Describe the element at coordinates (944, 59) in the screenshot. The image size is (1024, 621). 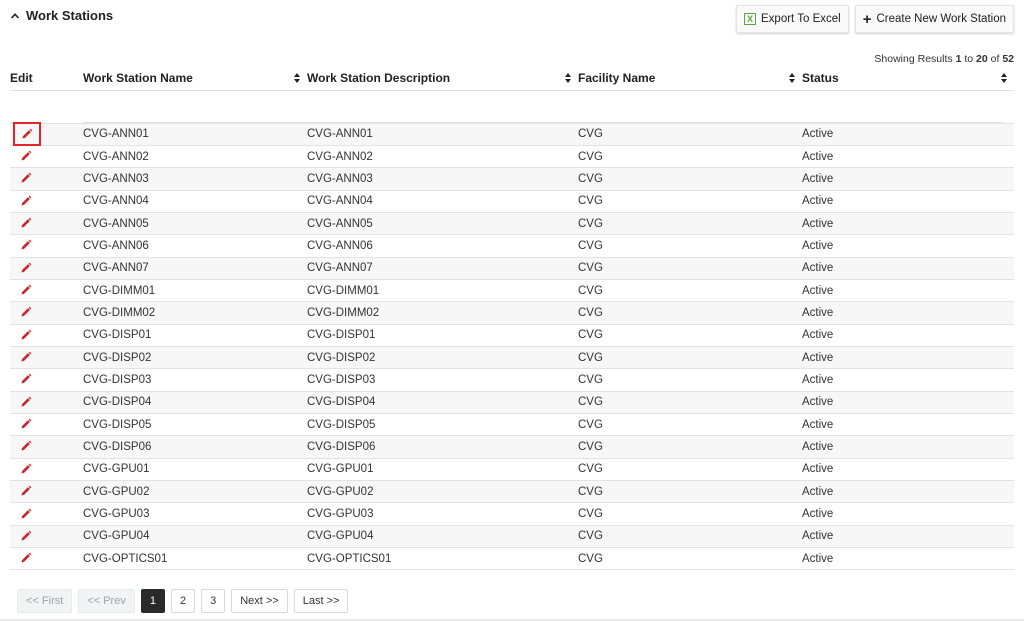
I see `results-summary: Showing Results 1 to 20 of 52` at that location.